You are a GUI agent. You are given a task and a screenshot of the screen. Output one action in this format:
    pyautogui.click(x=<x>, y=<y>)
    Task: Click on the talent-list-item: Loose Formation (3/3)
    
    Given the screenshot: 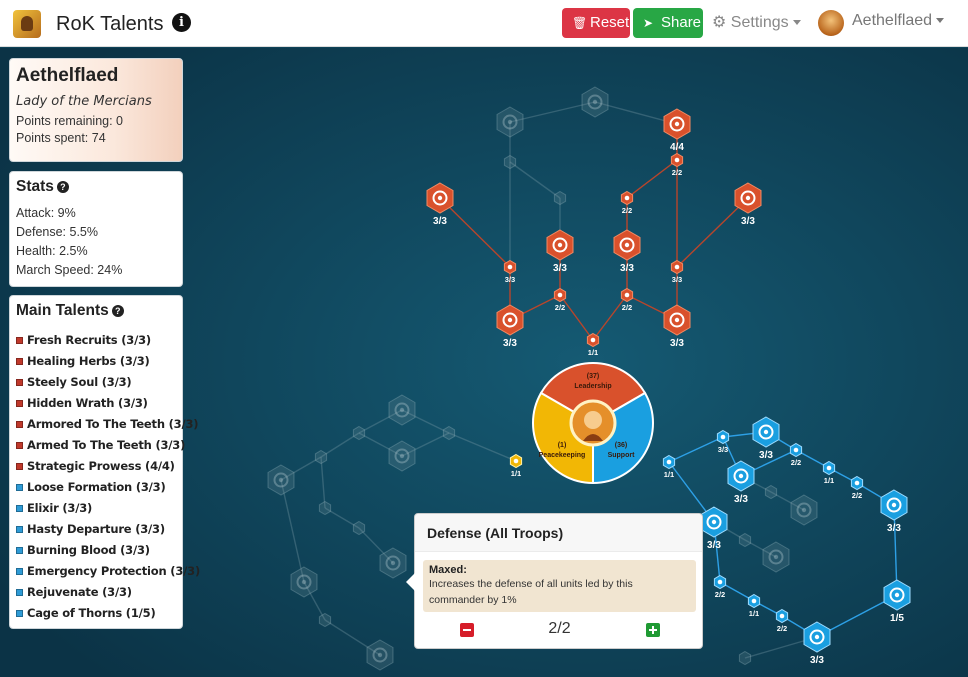 What is the action you would take?
    pyautogui.click(x=96, y=487)
    